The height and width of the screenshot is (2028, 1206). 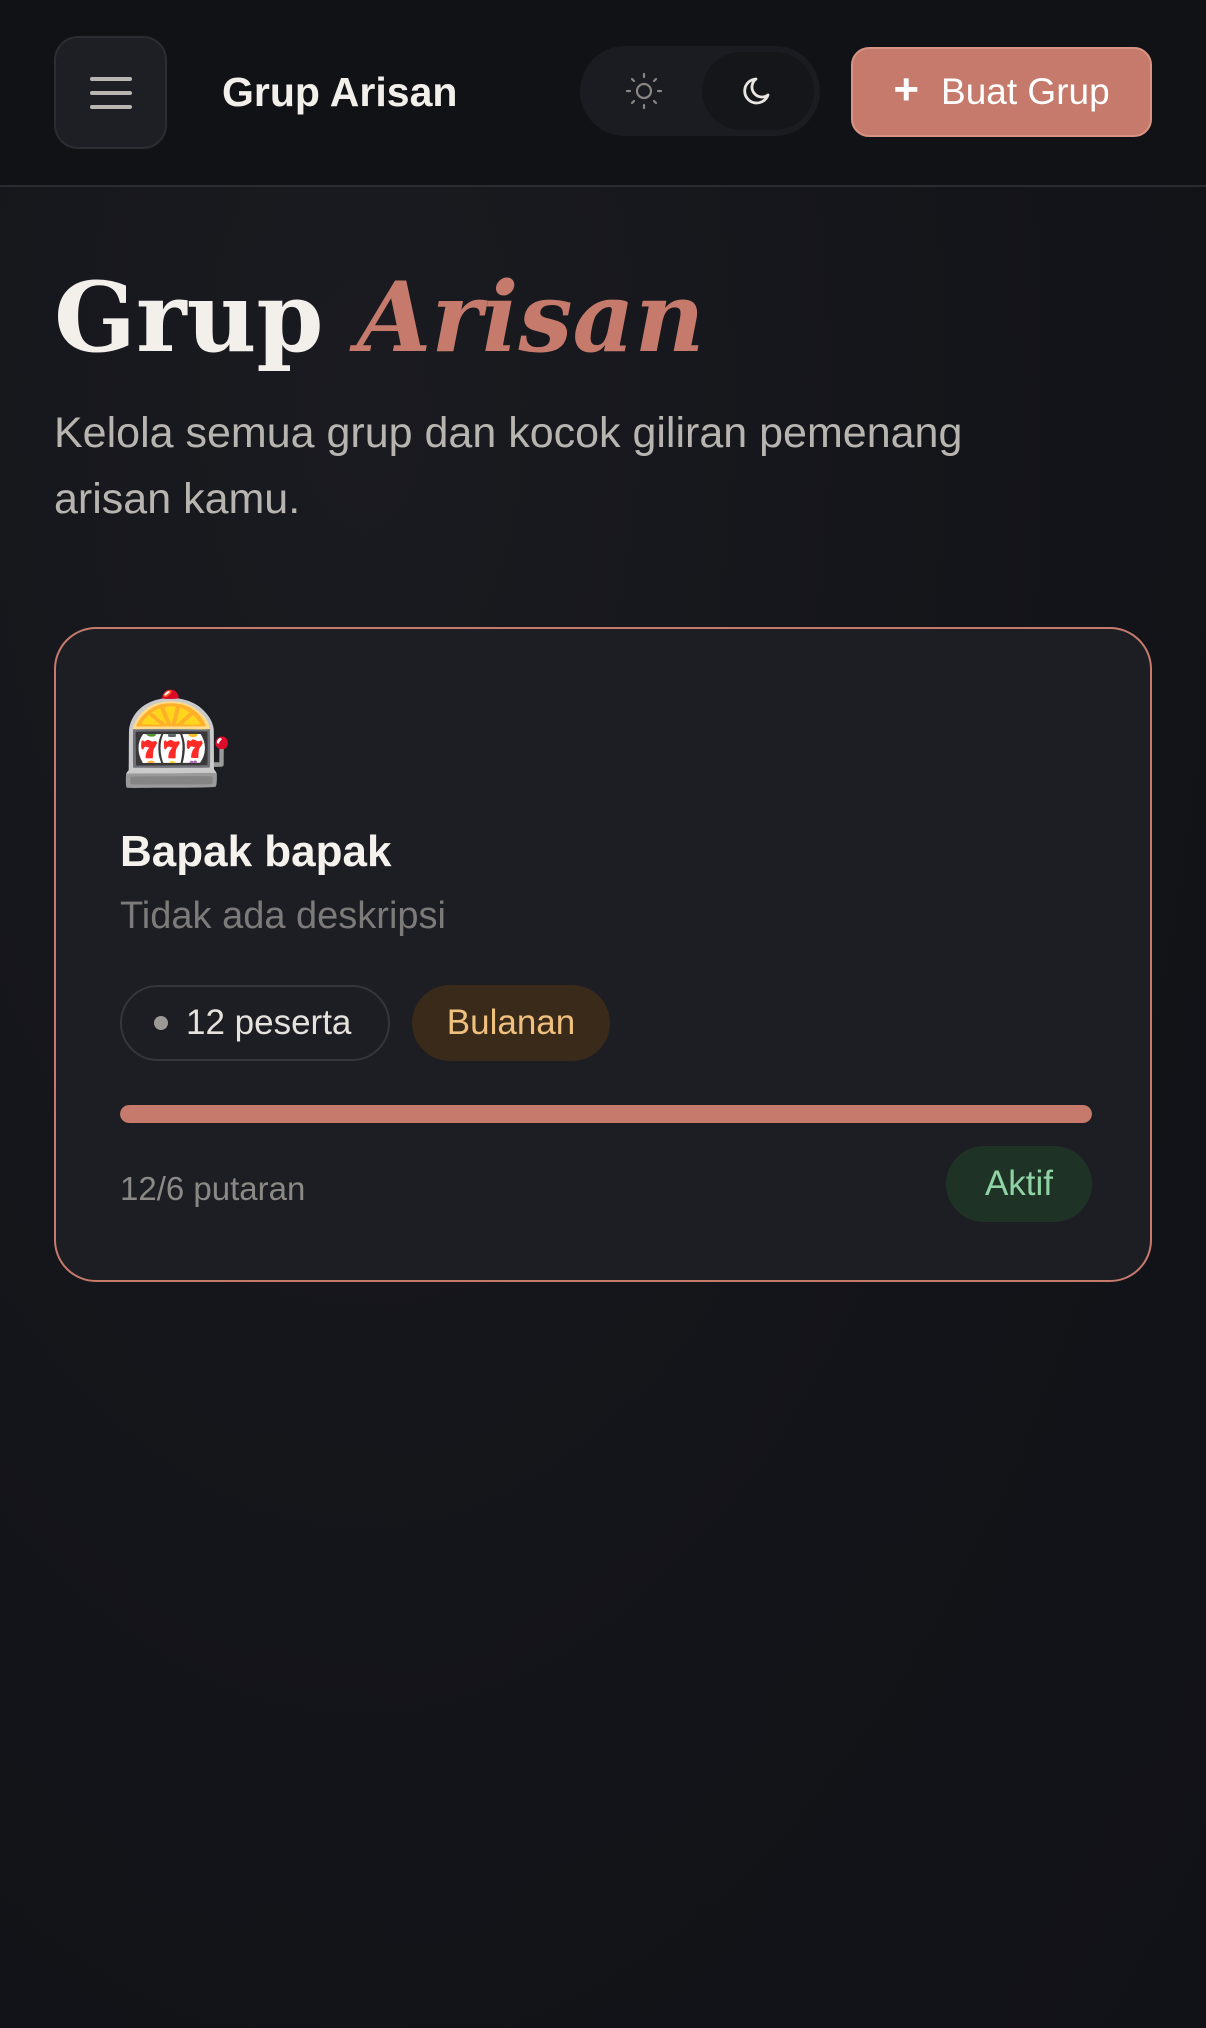 What do you see at coordinates (161, 1023) in the screenshot?
I see `dot-icon` at bounding box center [161, 1023].